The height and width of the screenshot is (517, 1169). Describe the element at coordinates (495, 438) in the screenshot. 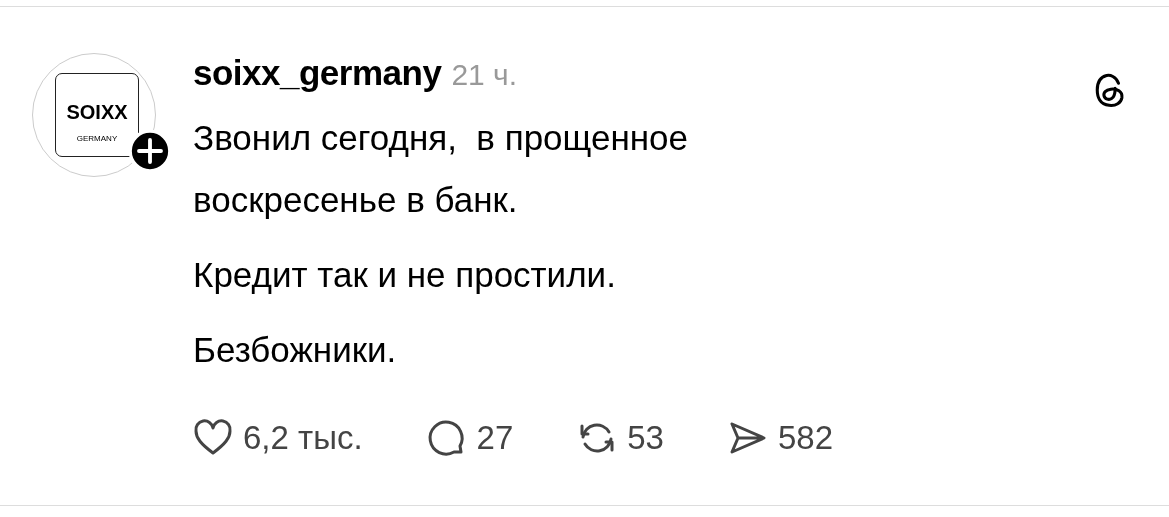

I see `action-count: 27` at that location.